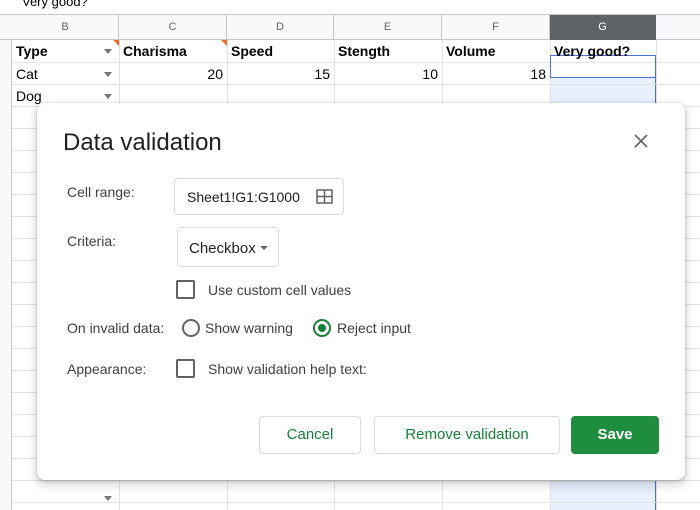  I want to click on cell-e2: 10, so click(388, 74).